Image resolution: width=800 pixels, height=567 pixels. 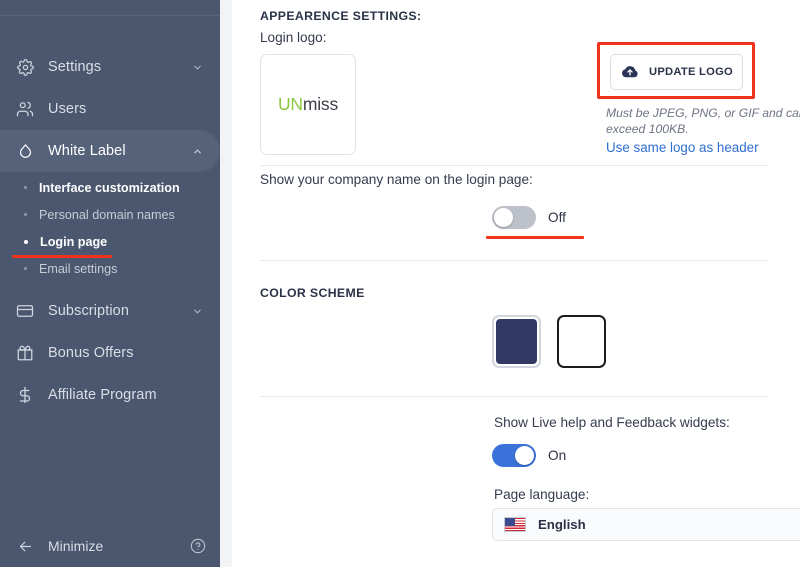 I want to click on update-logo-highlight-box: UPDATE LOGO, so click(x=676, y=70).